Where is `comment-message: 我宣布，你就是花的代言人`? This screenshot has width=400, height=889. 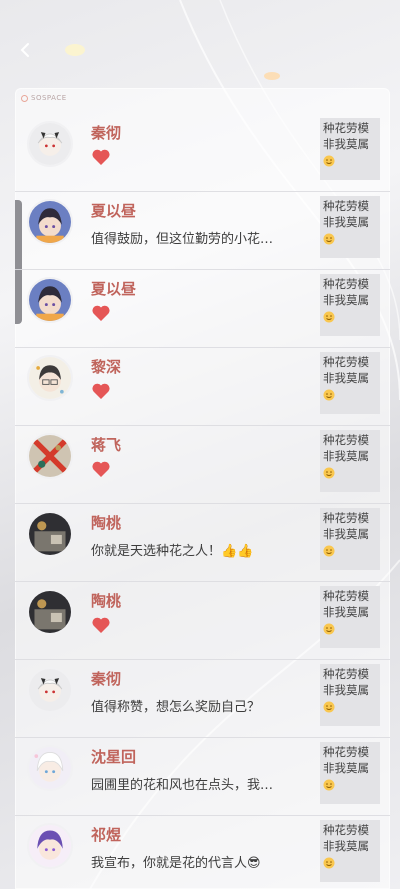 comment-message: 我宣布，你就是花的代言人 is located at coordinates (169, 863).